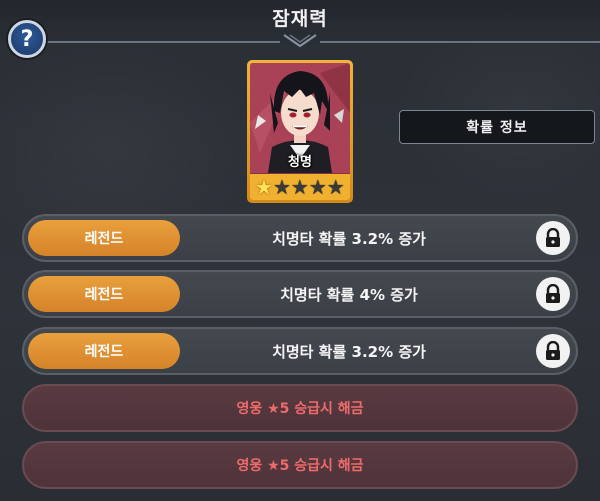  What do you see at coordinates (300, 162) in the screenshot?
I see `hero-name: 청명` at bounding box center [300, 162].